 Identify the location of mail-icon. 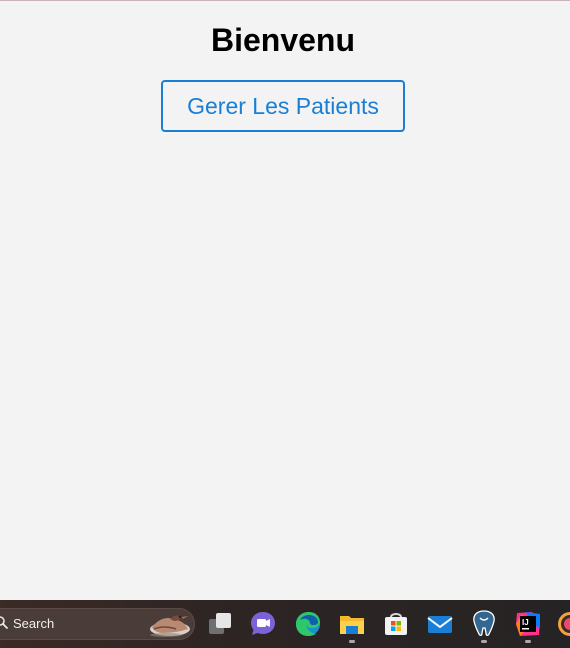
(440, 624).